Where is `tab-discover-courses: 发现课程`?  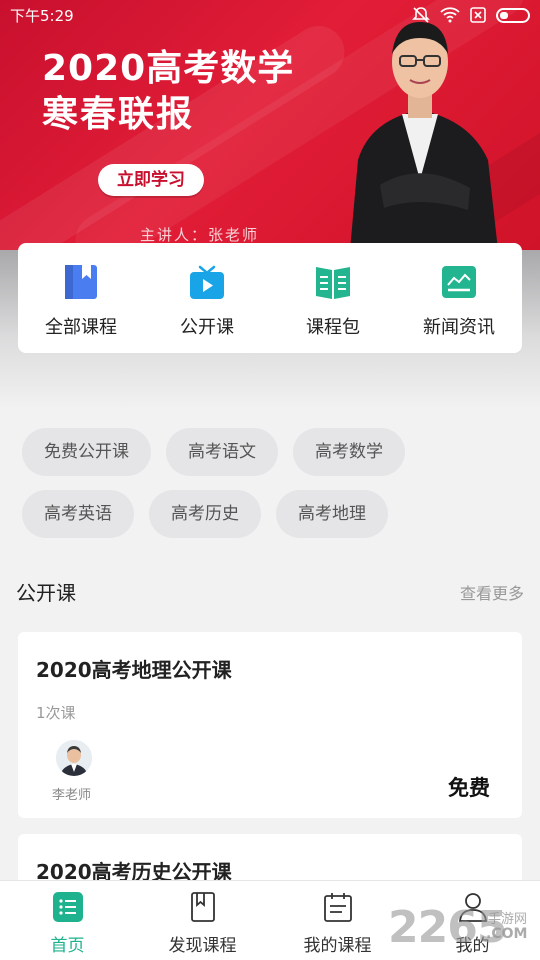
tab-discover-courses: 发现课程 is located at coordinates (202, 920).